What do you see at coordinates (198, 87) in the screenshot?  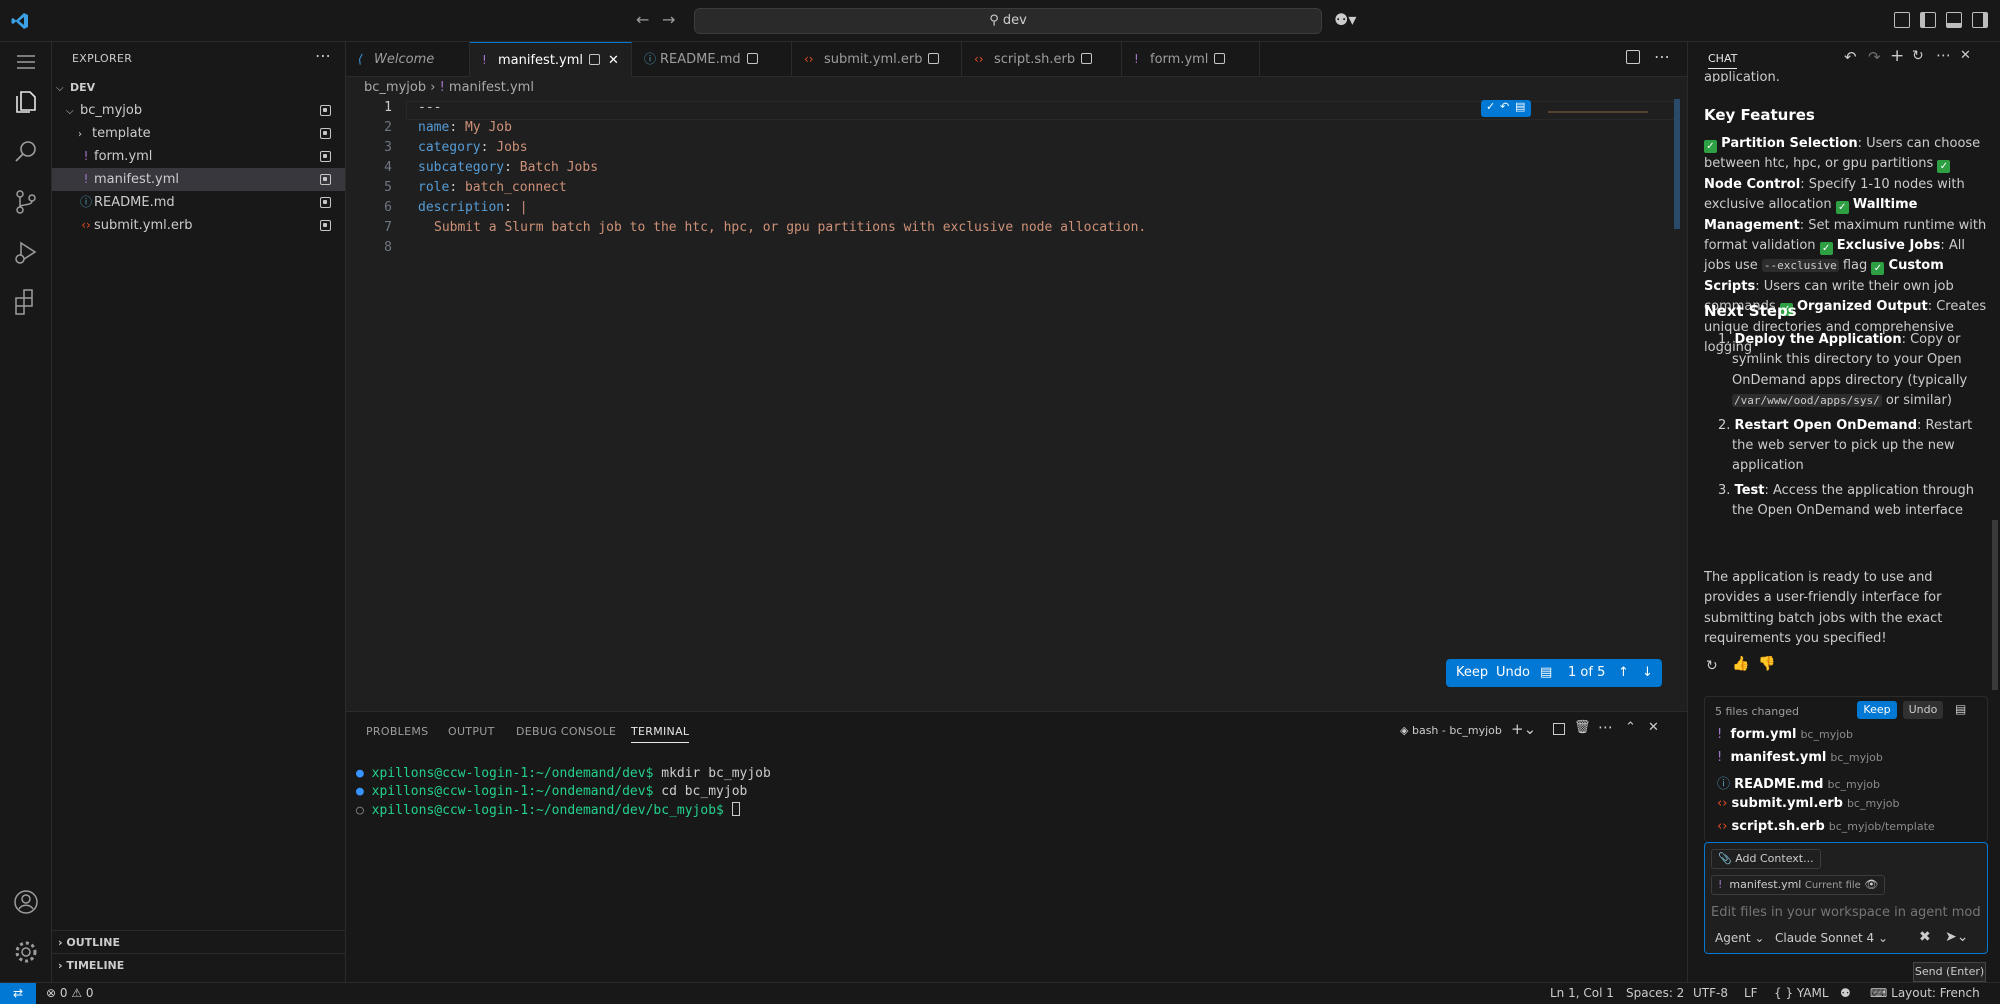 I see `tree-root-dev: ⌵ DEV` at bounding box center [198, 87].